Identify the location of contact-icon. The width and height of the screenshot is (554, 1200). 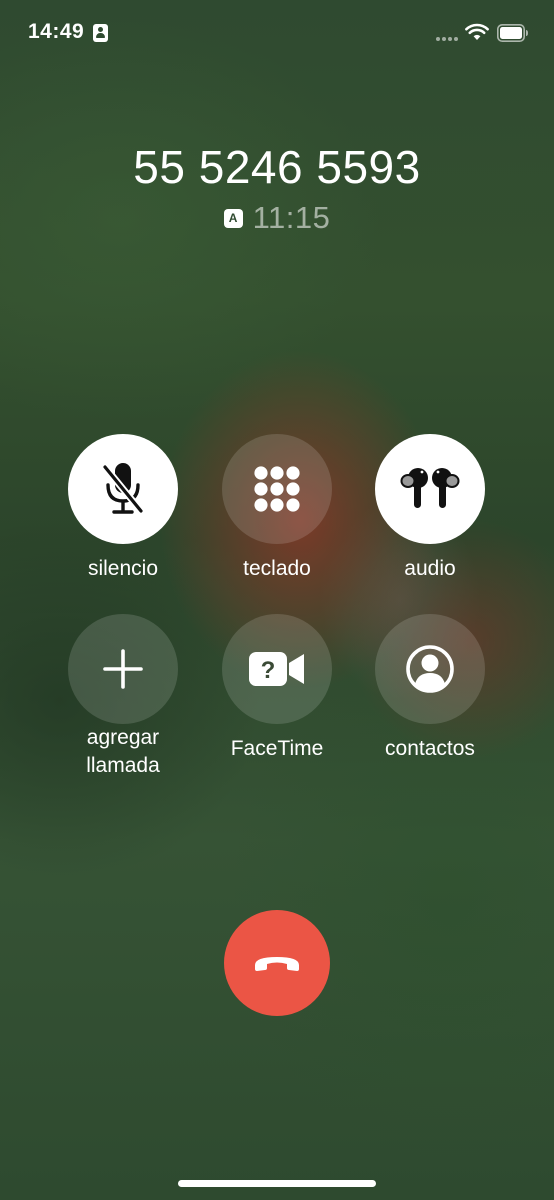
(430, 669).